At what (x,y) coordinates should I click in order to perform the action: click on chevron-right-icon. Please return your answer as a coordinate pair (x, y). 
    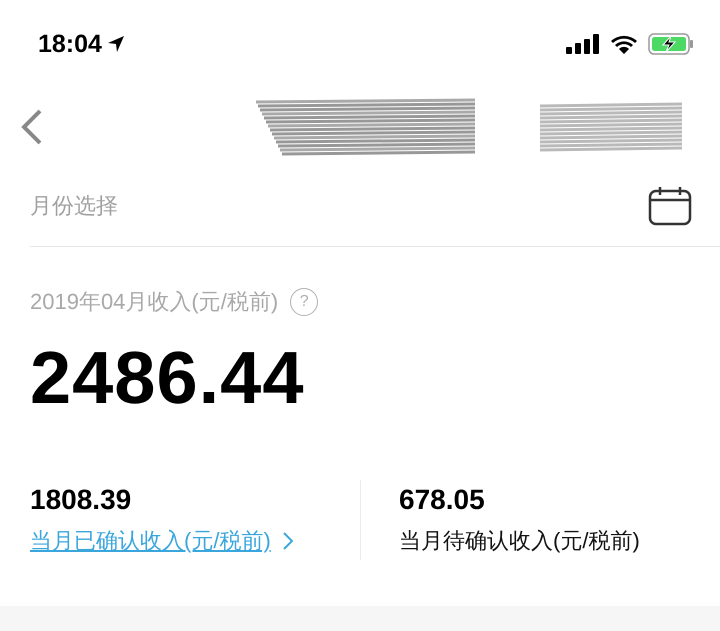
    Looking at the image, I should click on (287, 541).